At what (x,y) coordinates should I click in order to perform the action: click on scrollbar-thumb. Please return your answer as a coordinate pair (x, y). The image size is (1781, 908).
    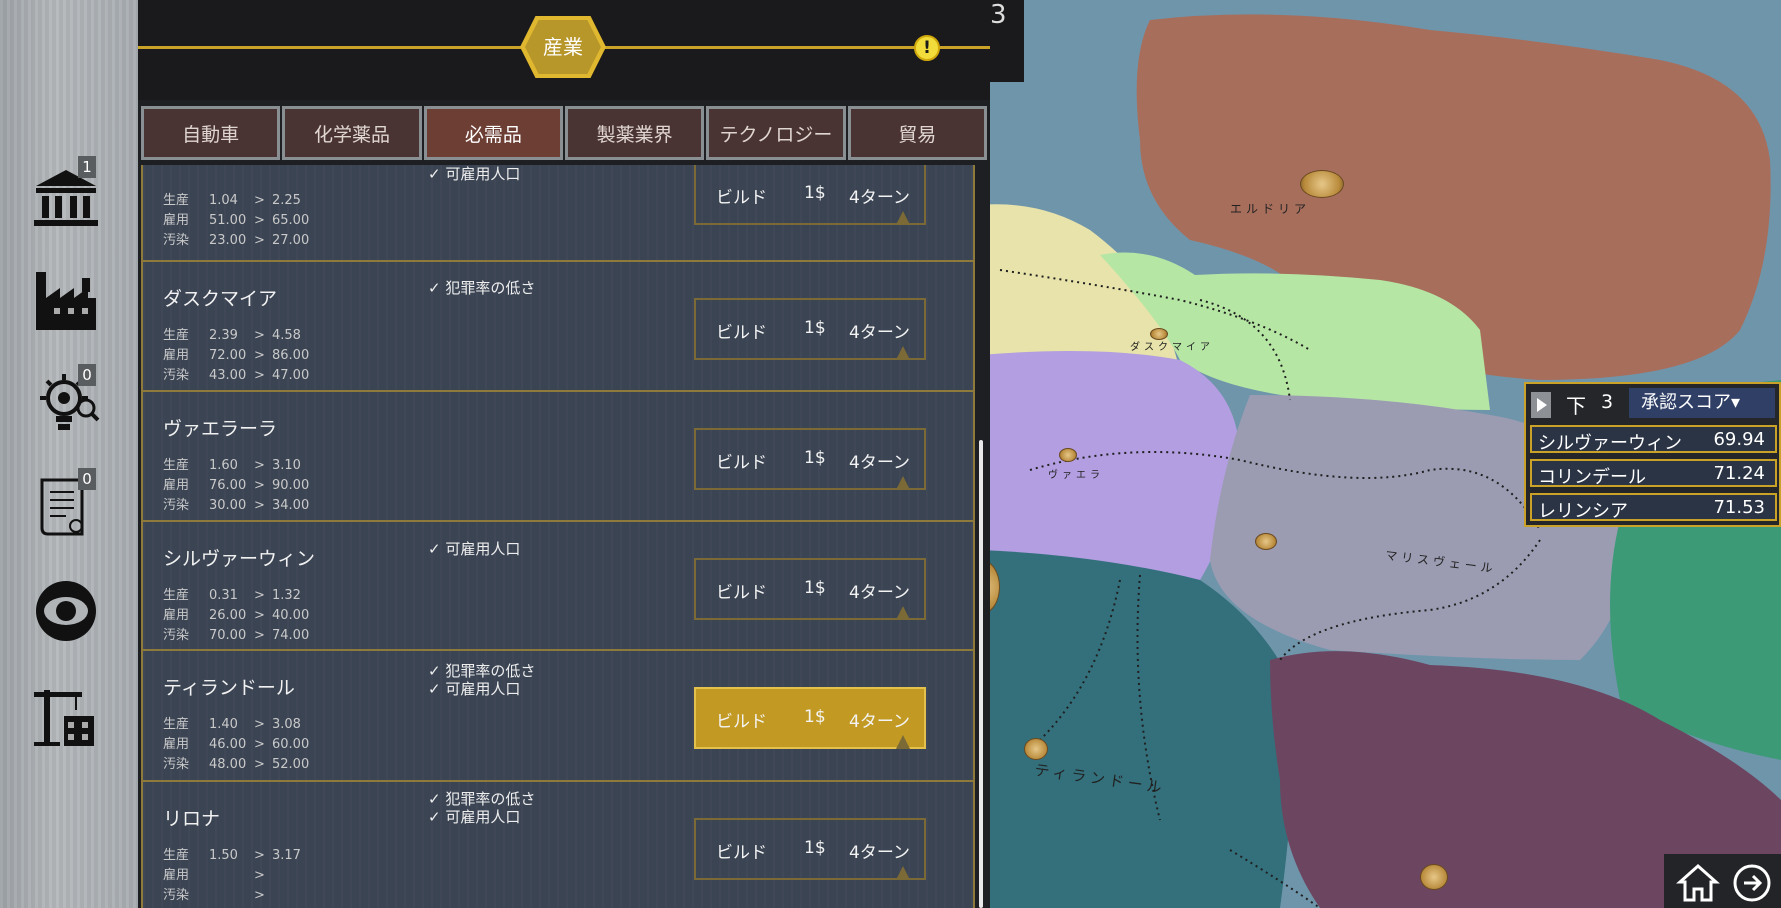
    Looking at the image, I should click on (981, 674).